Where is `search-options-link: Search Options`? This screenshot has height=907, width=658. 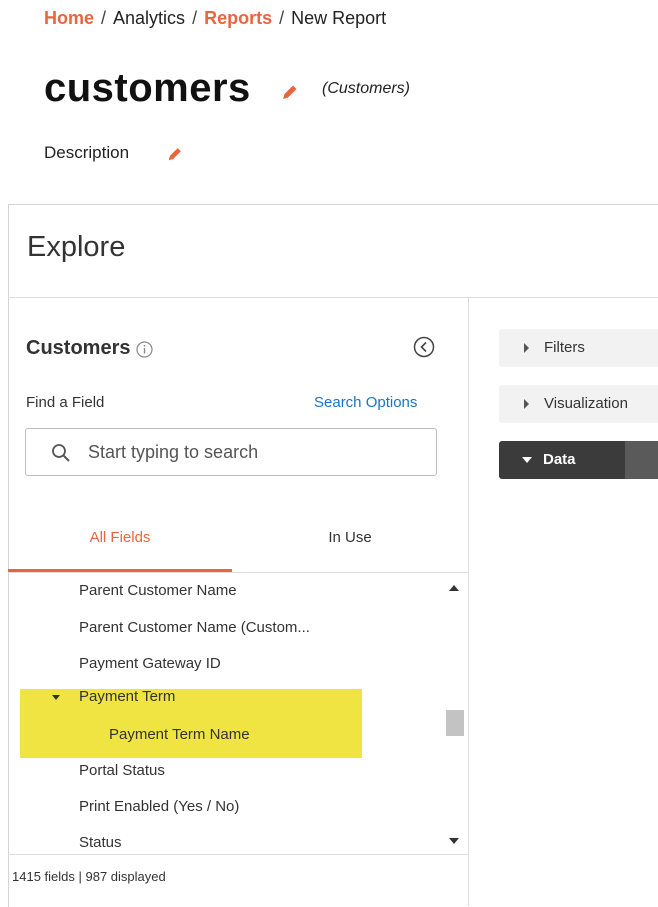
search-options-link: Search Options is located at coordinates (365, 402).